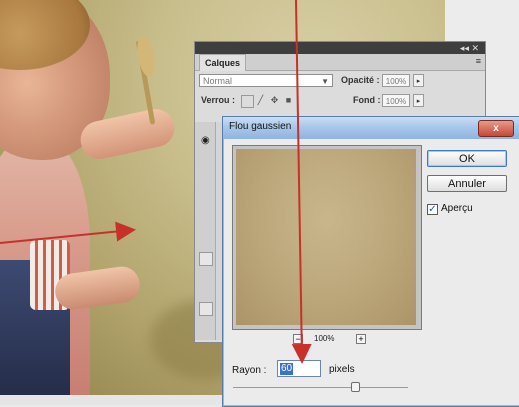 This screenshot has height=407, width=519. Describe the element at coordinates (432, 209) in the screenshot. I see `preview-checkbox: ✓` at that location.